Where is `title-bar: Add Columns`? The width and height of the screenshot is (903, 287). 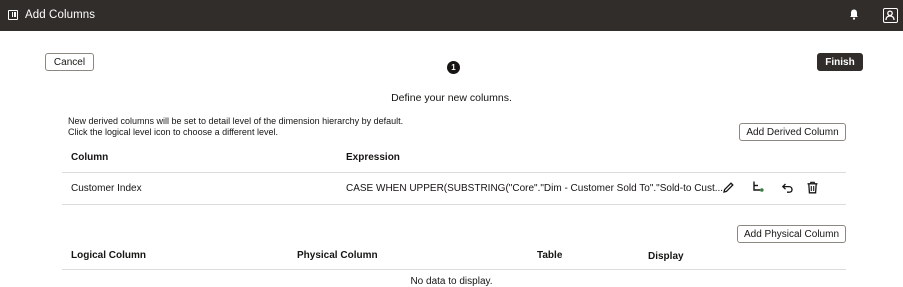
title-bar: Add Columns is located at coordinates (451, 15).